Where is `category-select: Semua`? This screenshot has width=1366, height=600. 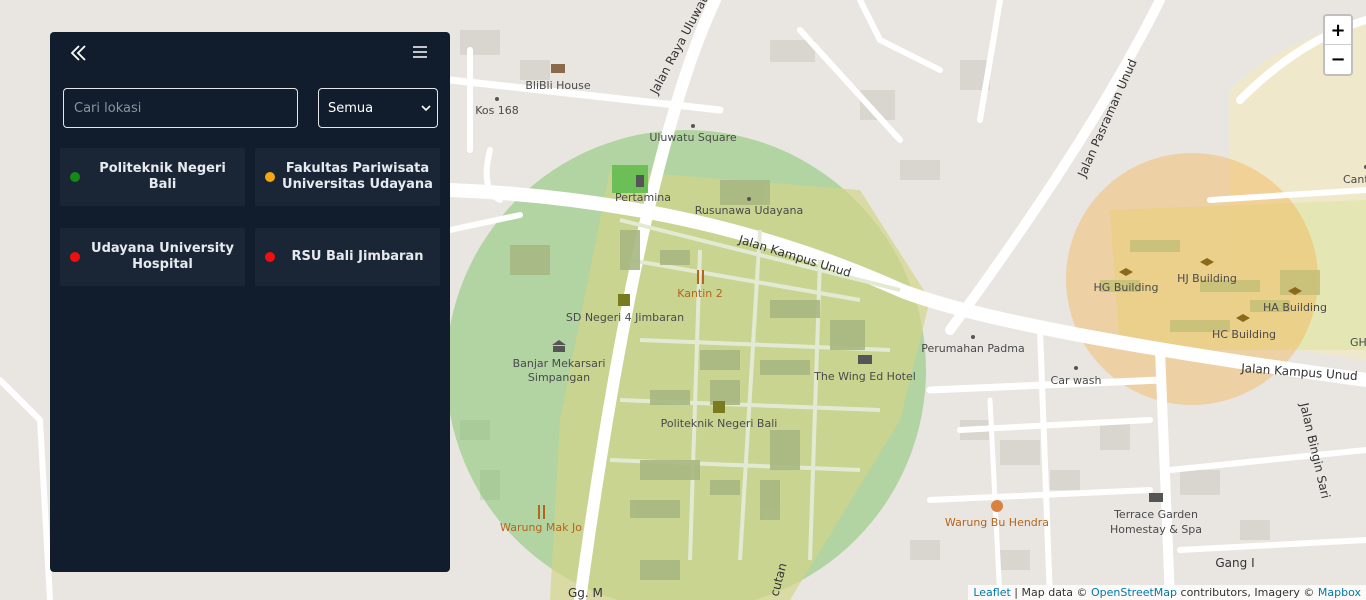
category-select: Semua is located at coordinates (378, 108).